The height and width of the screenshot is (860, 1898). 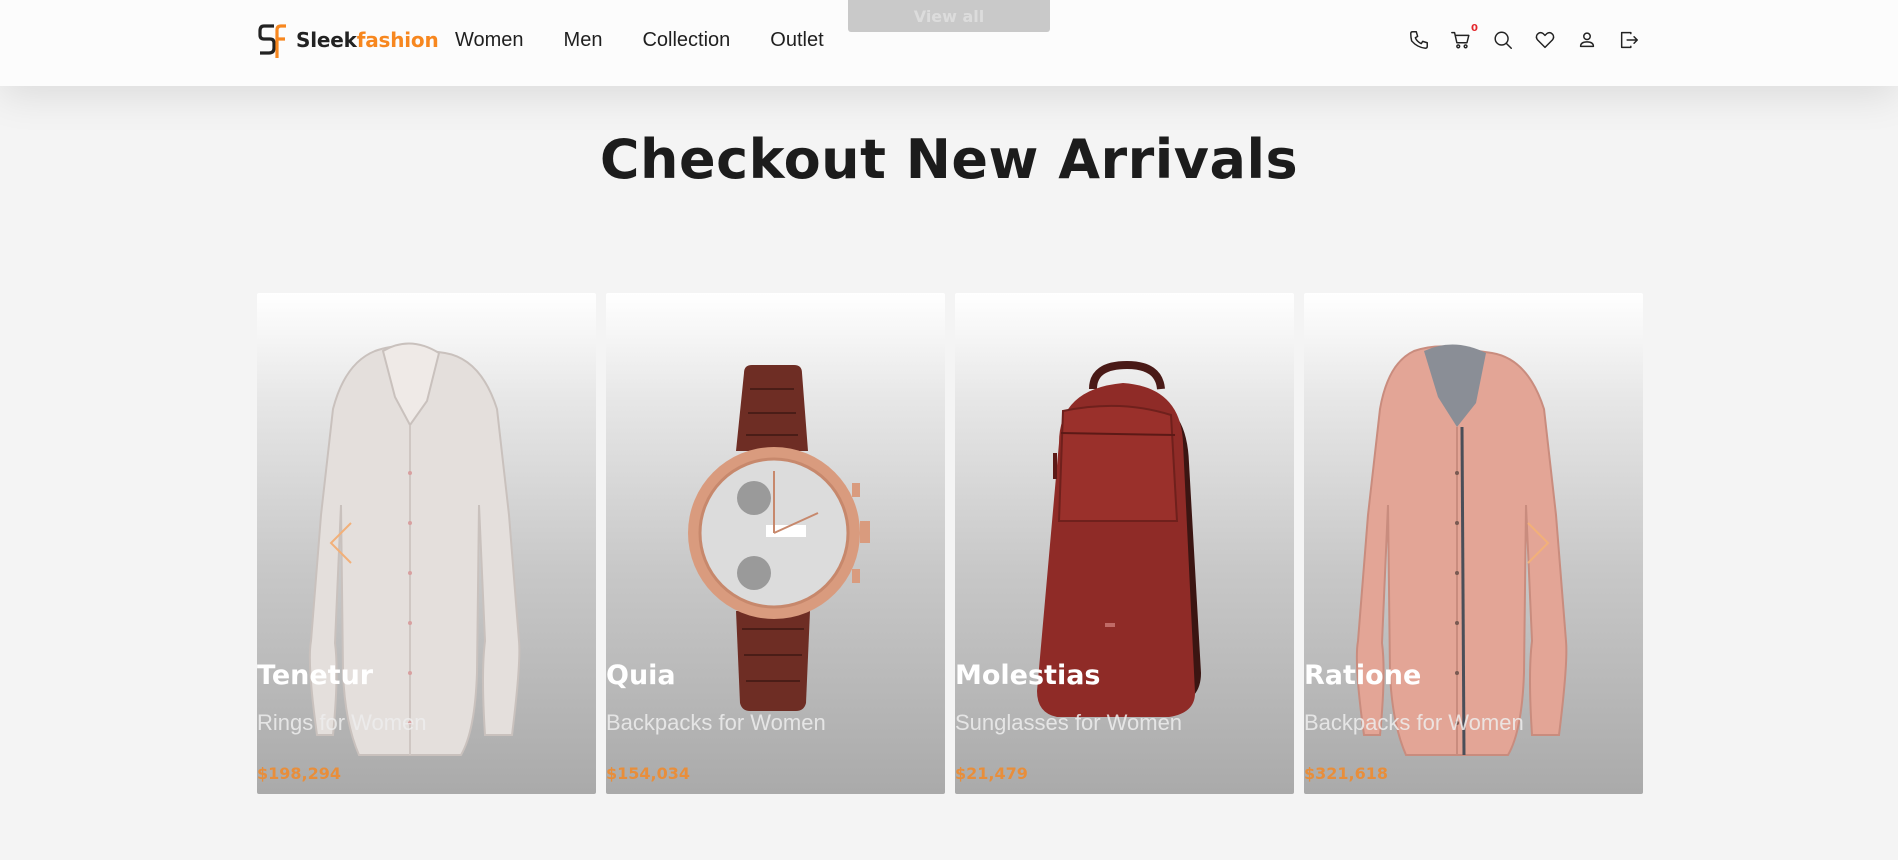 I want to click on nav-item-outlet: Outlet, so click(x=796, y=40).